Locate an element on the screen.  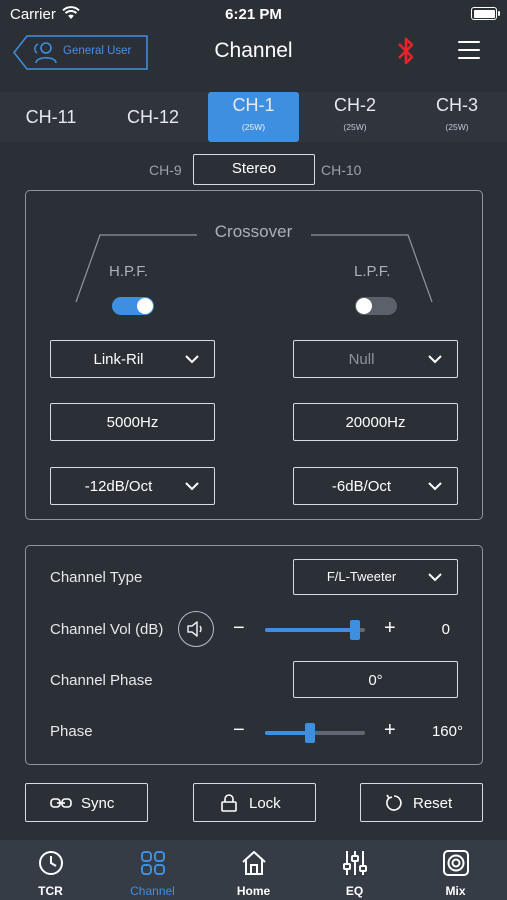
hpf-type-value: Link-Ril is located at coordinates (118, 359).